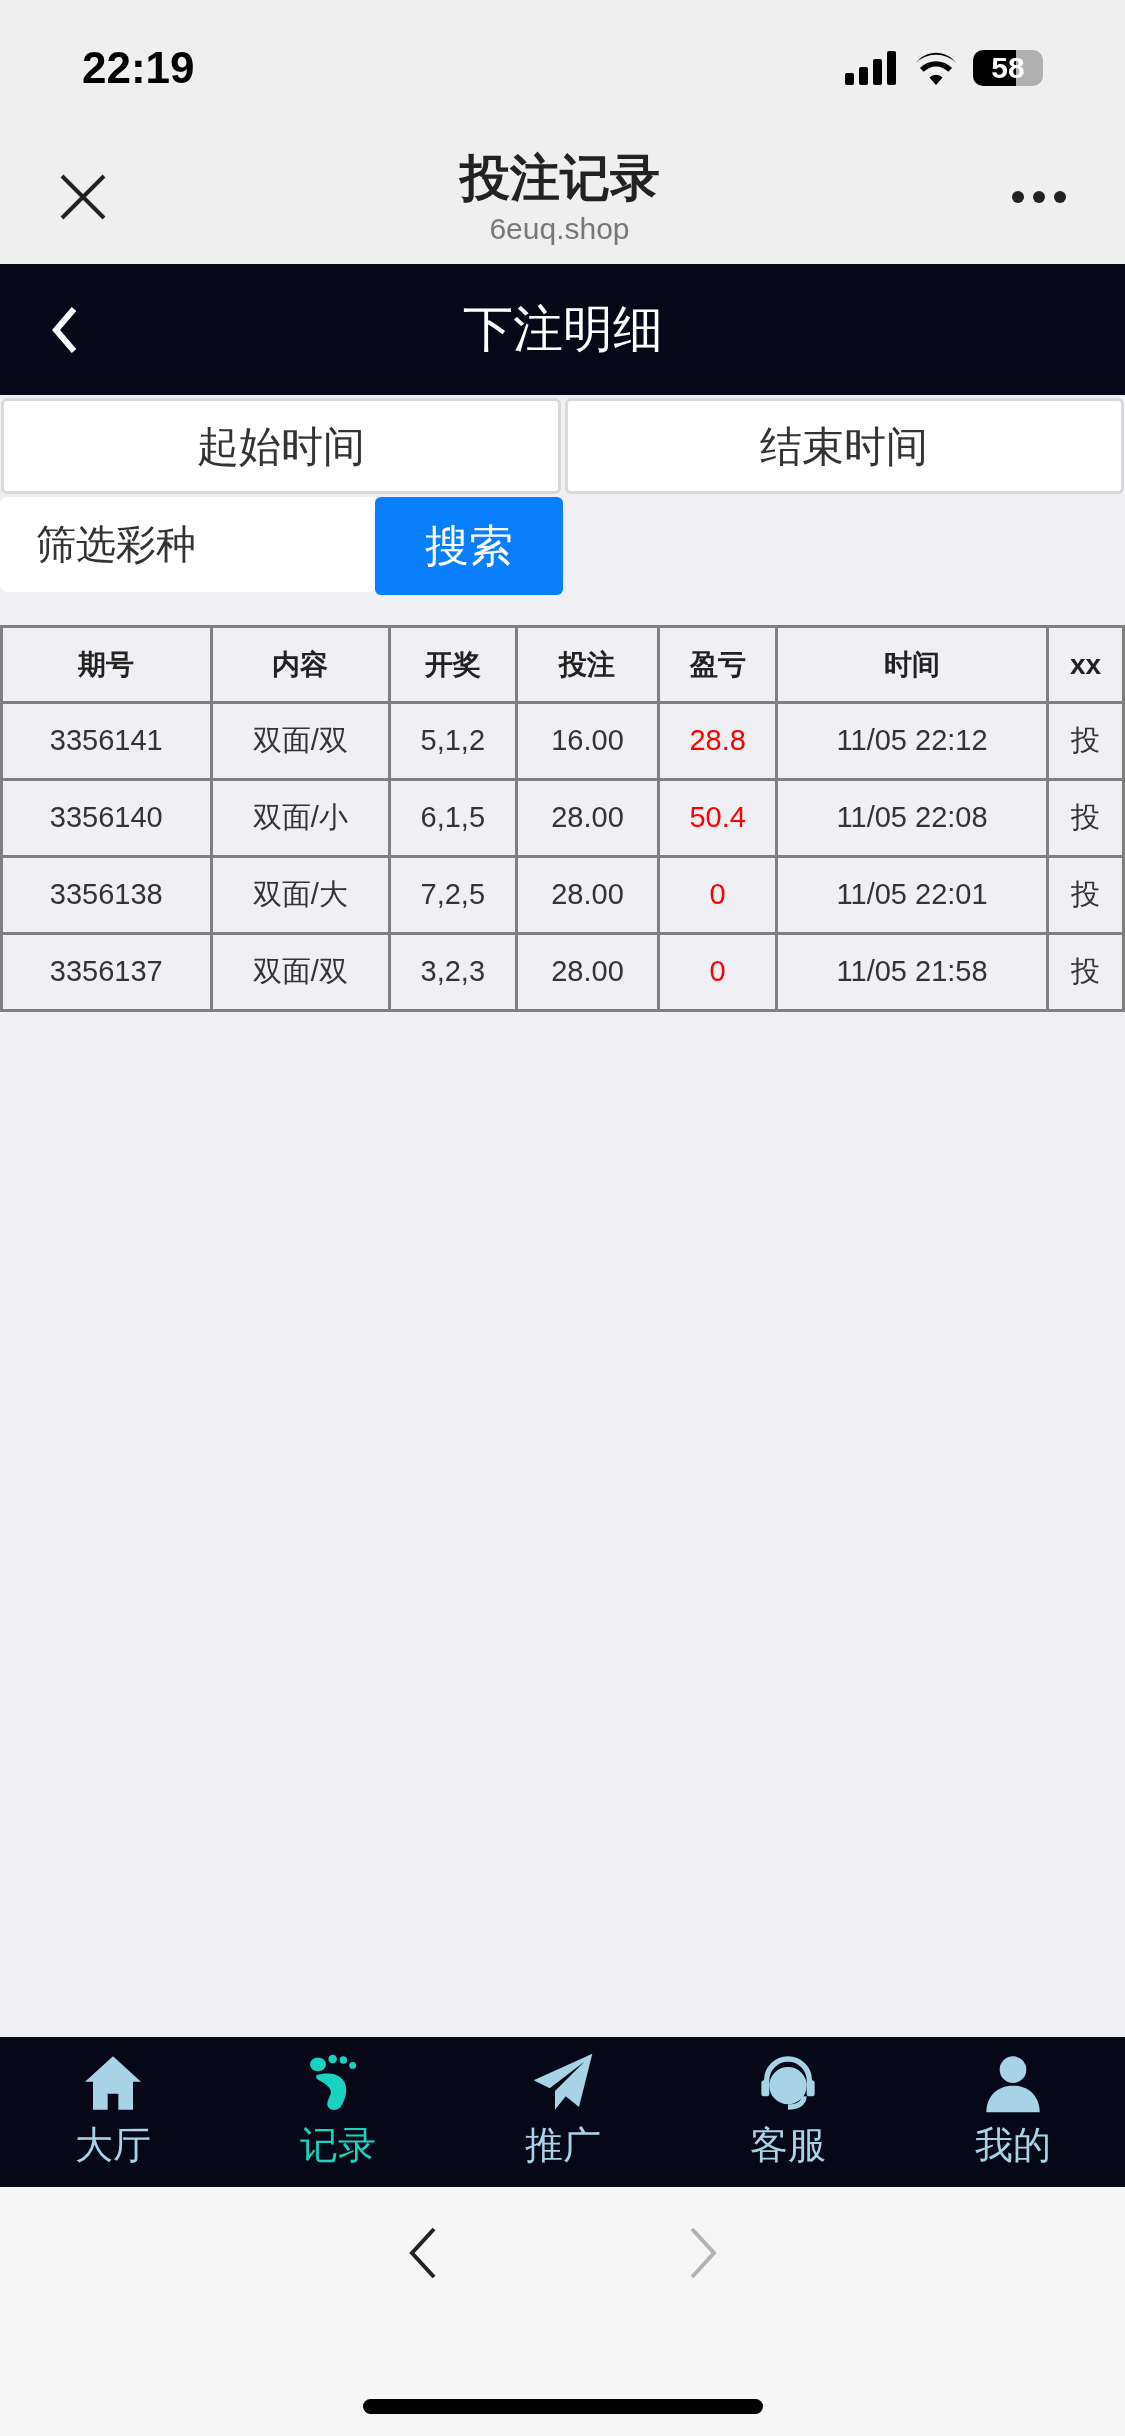 The image size is (1125, 2436). I want to click on nav-tab: 我的, so click(1012, 2112).